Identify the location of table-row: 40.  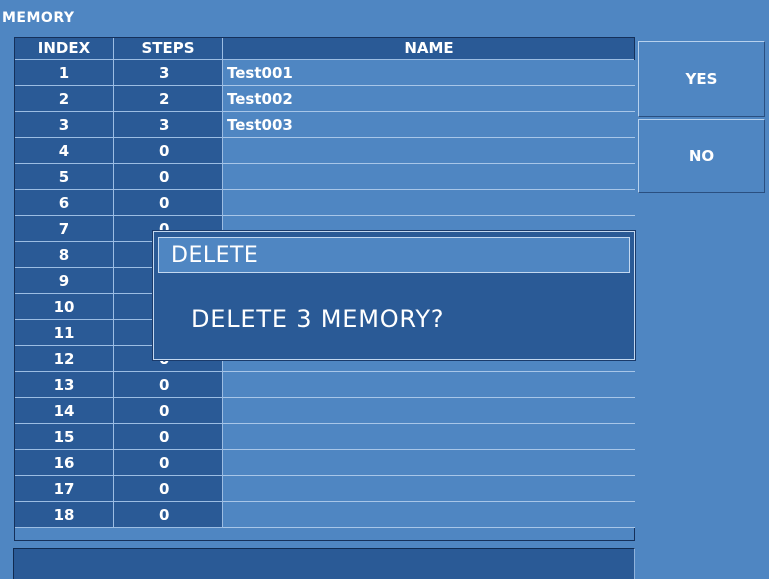
(325, 151).